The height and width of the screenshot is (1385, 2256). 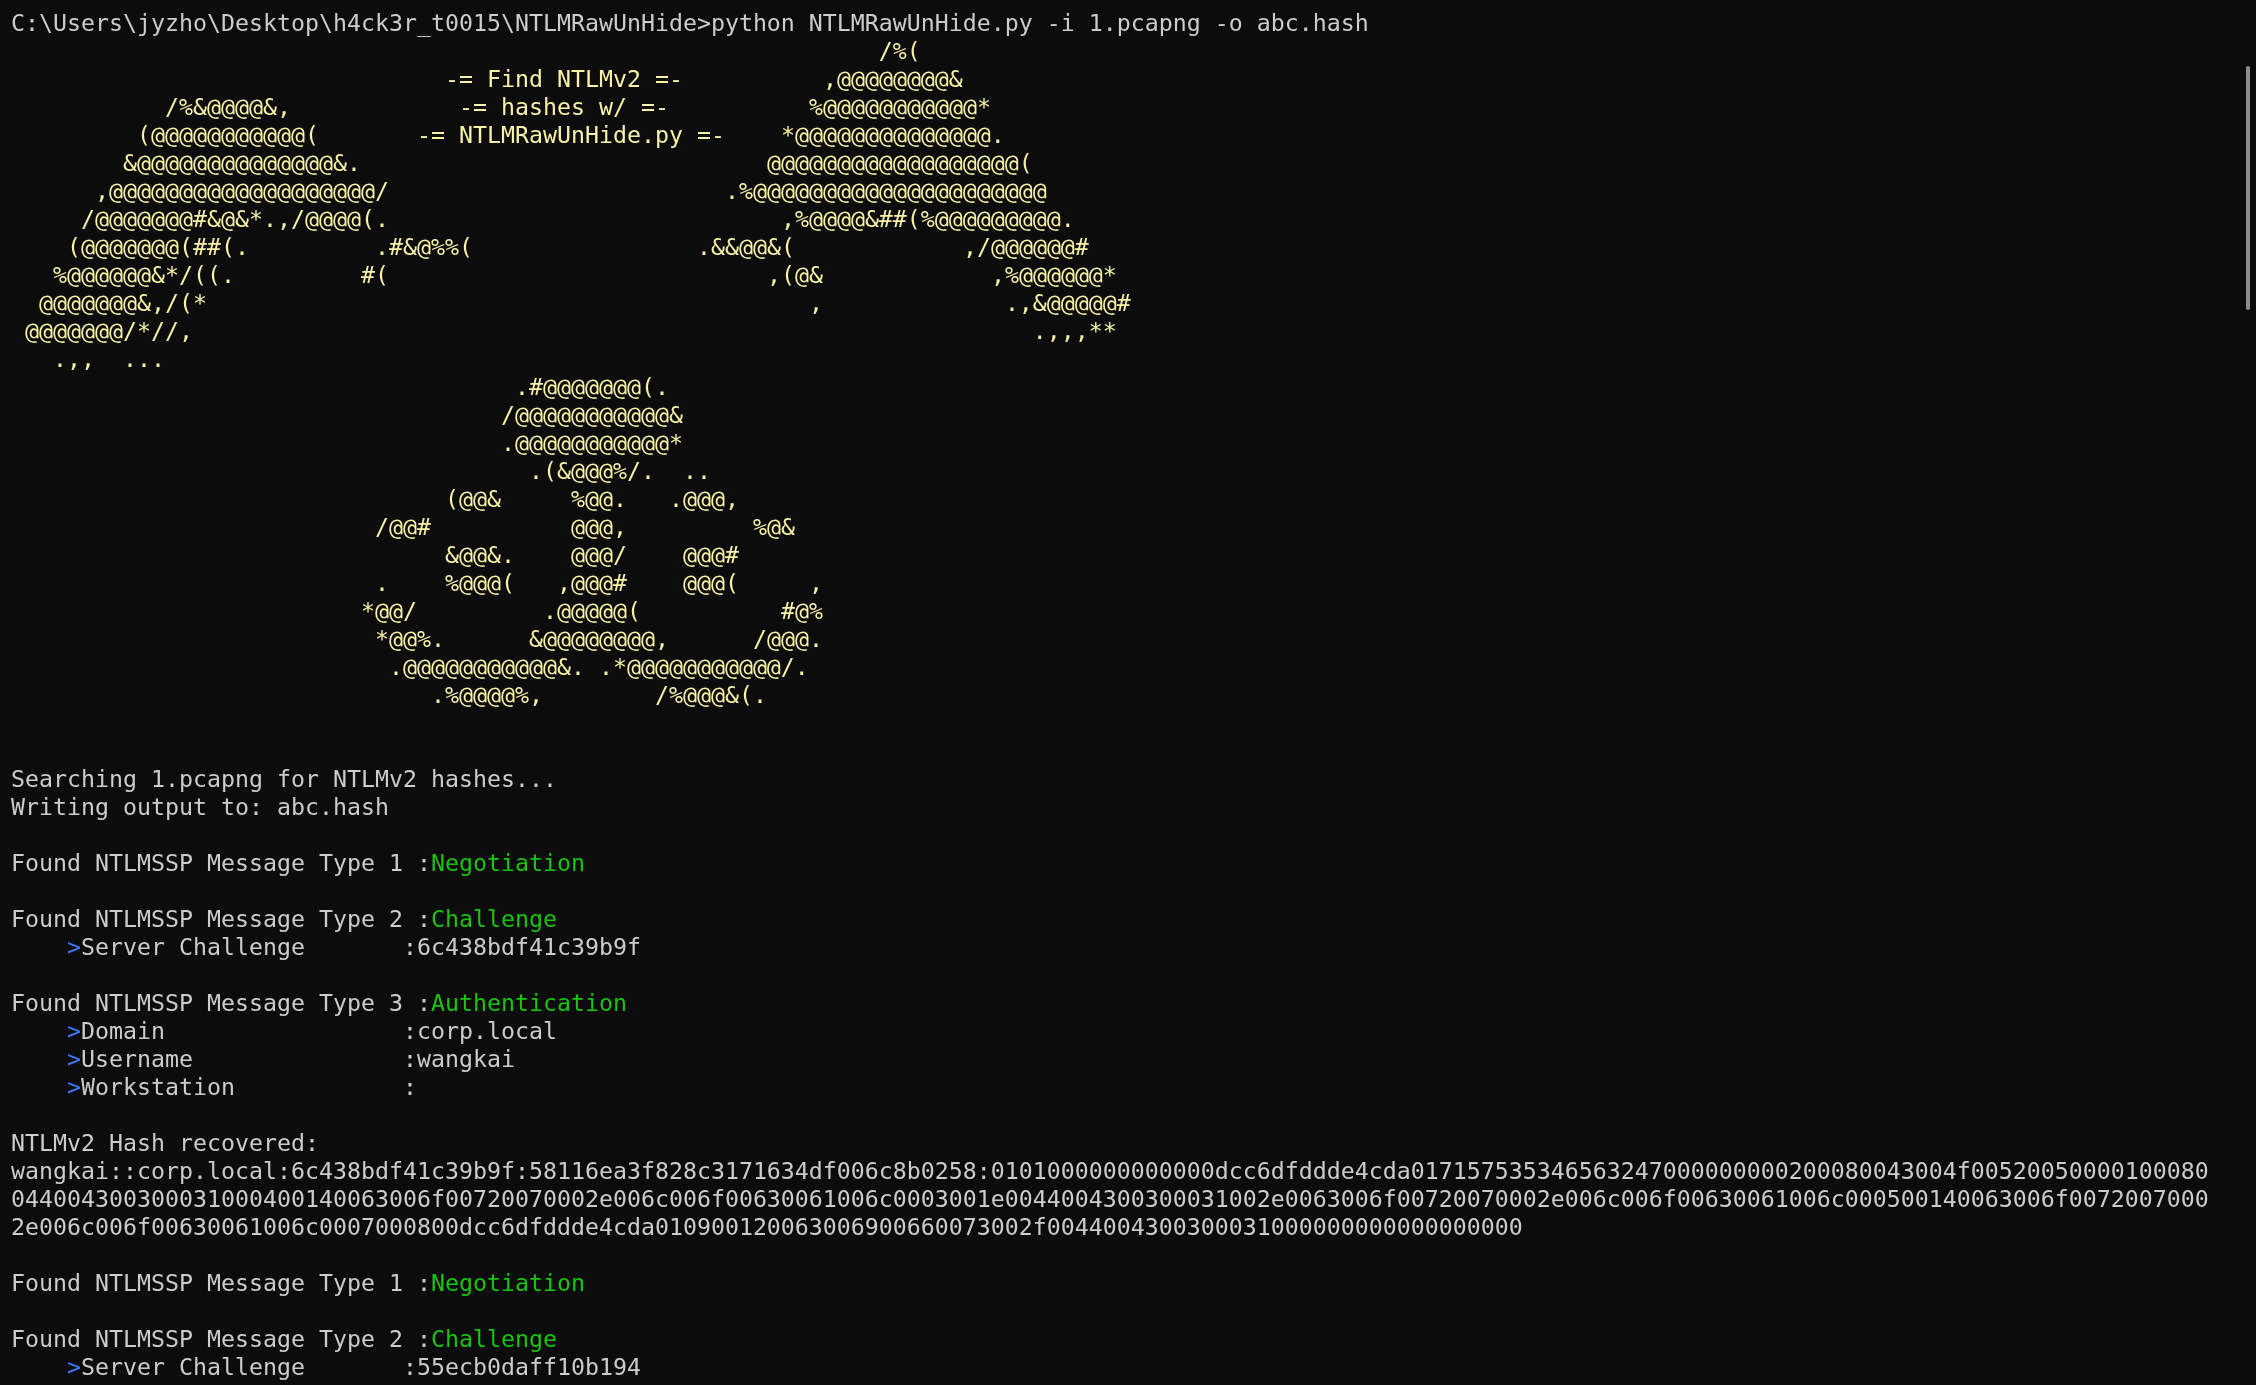 I want to click on ascii-art-text: *@@%., so click(x=409, y=639).